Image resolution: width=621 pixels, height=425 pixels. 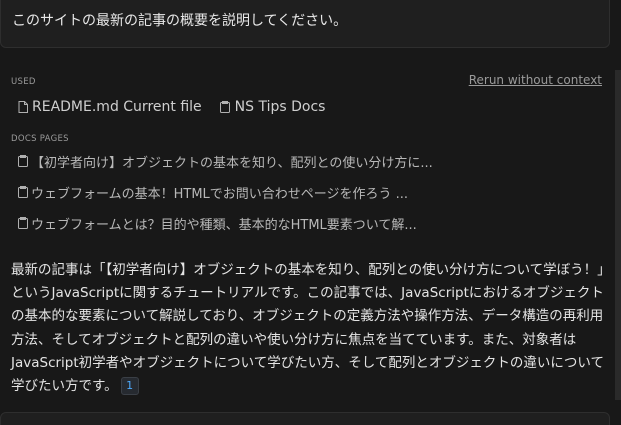 I want to click on docs-pages-section-label: DOCS PAGES, so click(x=40, y=139).